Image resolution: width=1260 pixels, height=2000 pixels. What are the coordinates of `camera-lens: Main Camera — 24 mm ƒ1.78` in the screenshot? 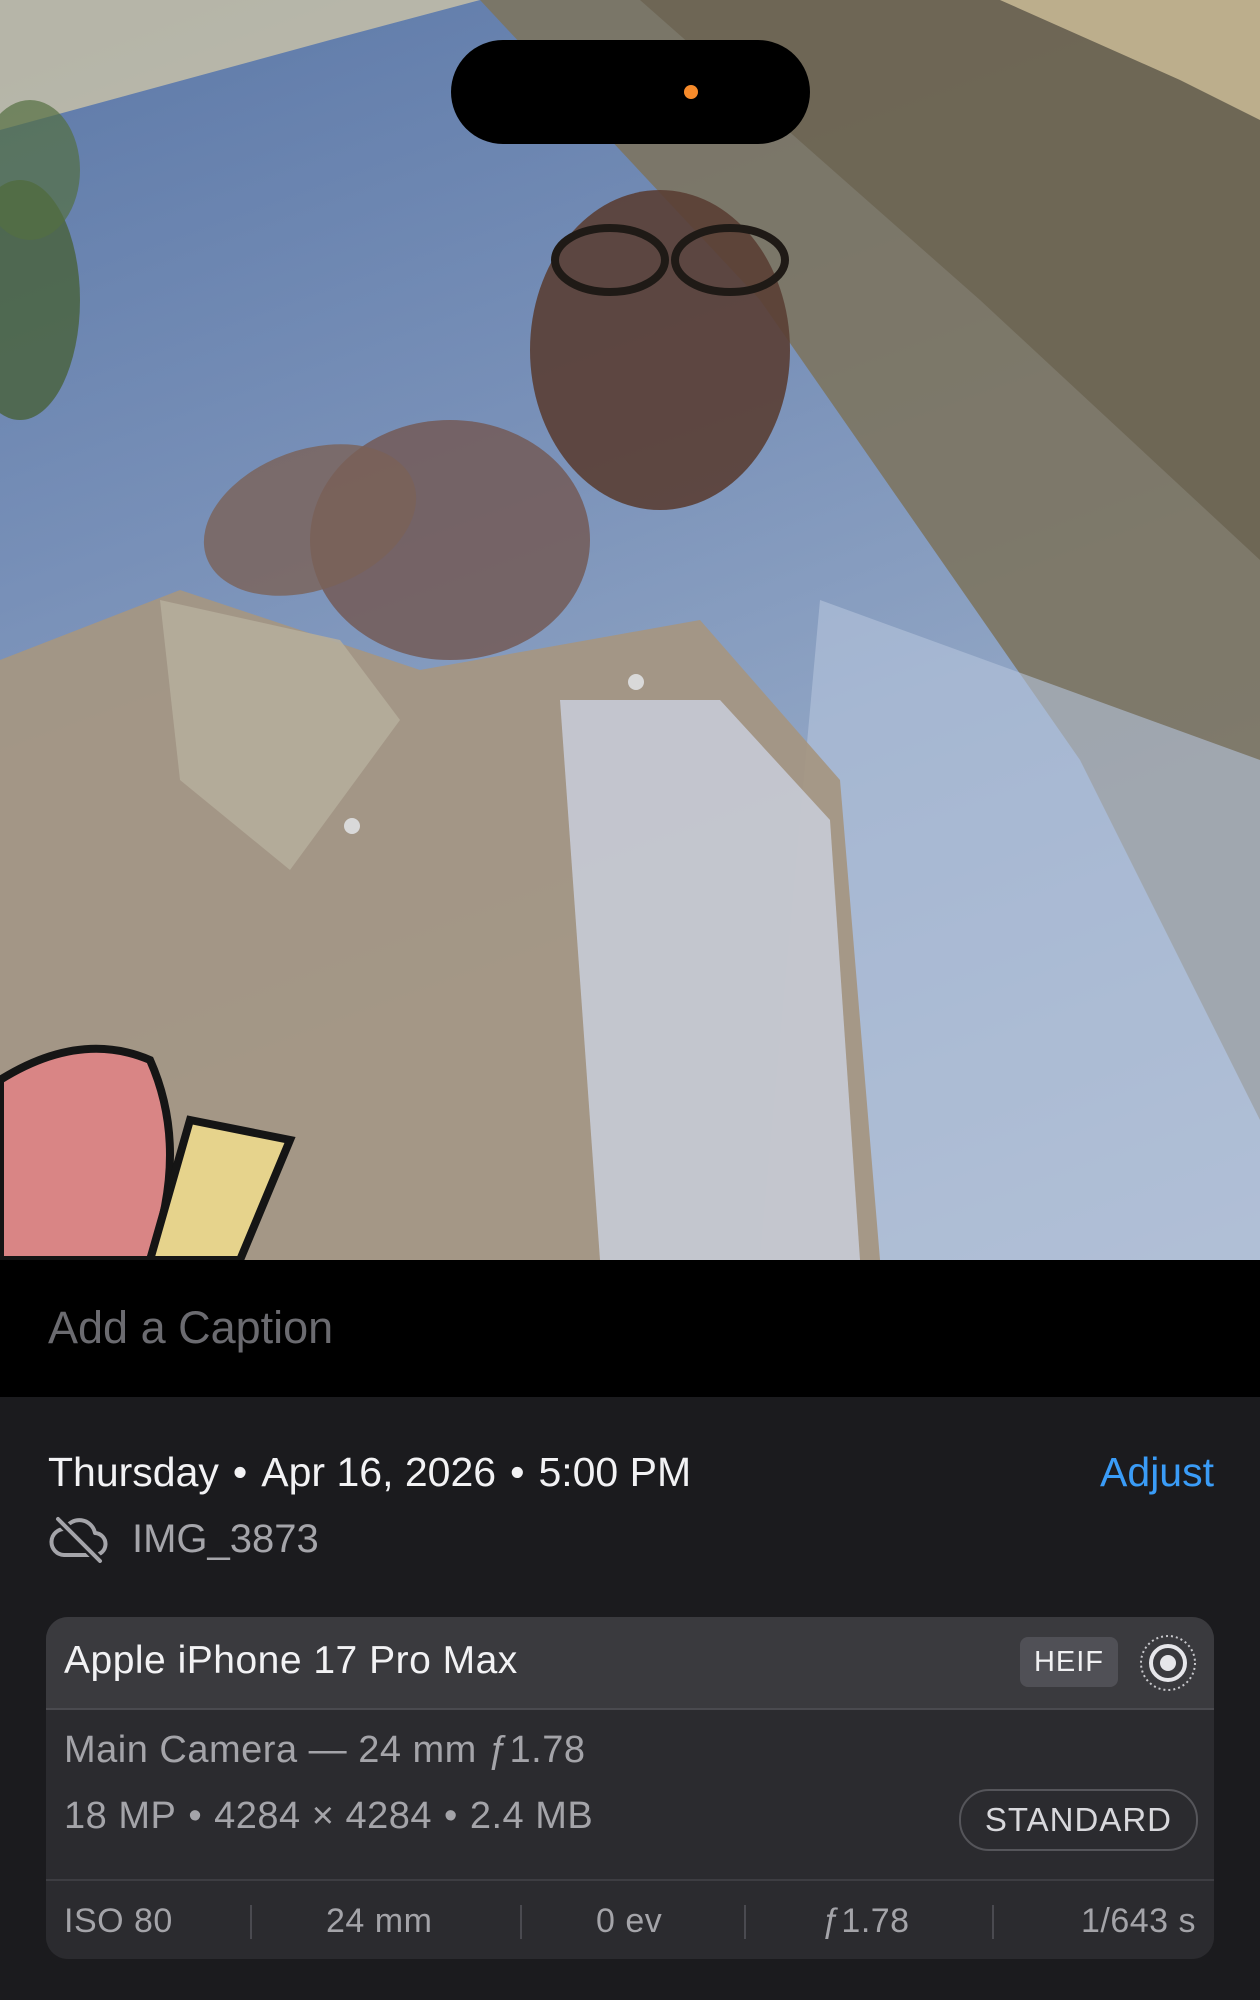 It's located at (325, 1750).